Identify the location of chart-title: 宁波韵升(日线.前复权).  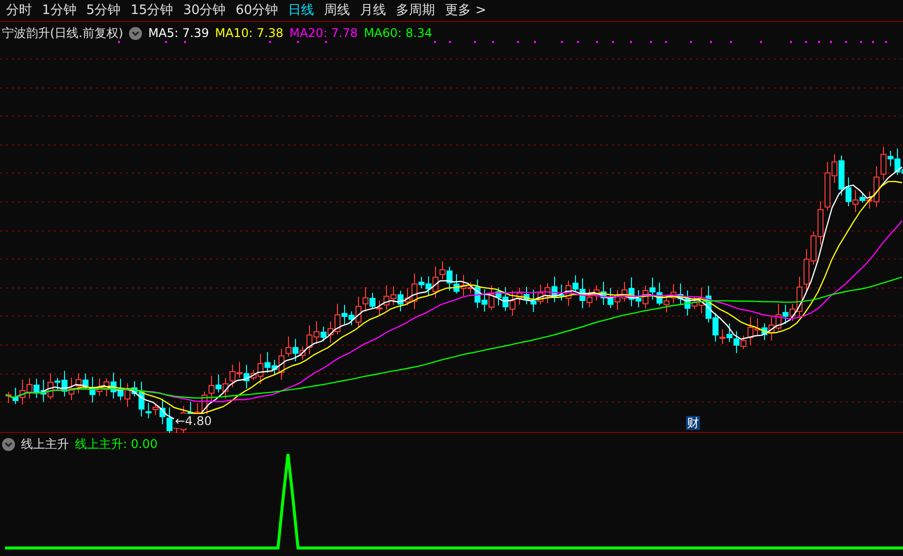
(63, 33).